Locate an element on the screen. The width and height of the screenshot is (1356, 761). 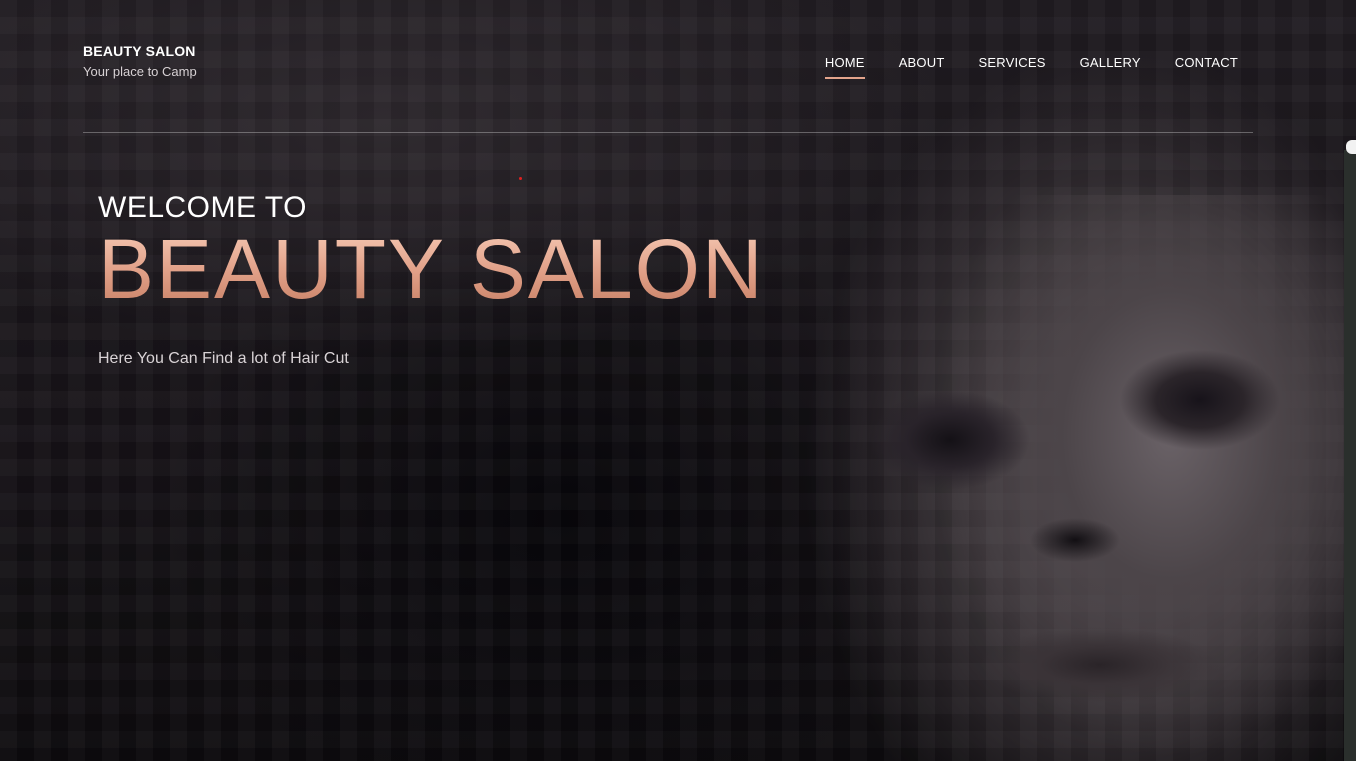
nav-item-about: ABOUT is located at coordinates (922, 67).